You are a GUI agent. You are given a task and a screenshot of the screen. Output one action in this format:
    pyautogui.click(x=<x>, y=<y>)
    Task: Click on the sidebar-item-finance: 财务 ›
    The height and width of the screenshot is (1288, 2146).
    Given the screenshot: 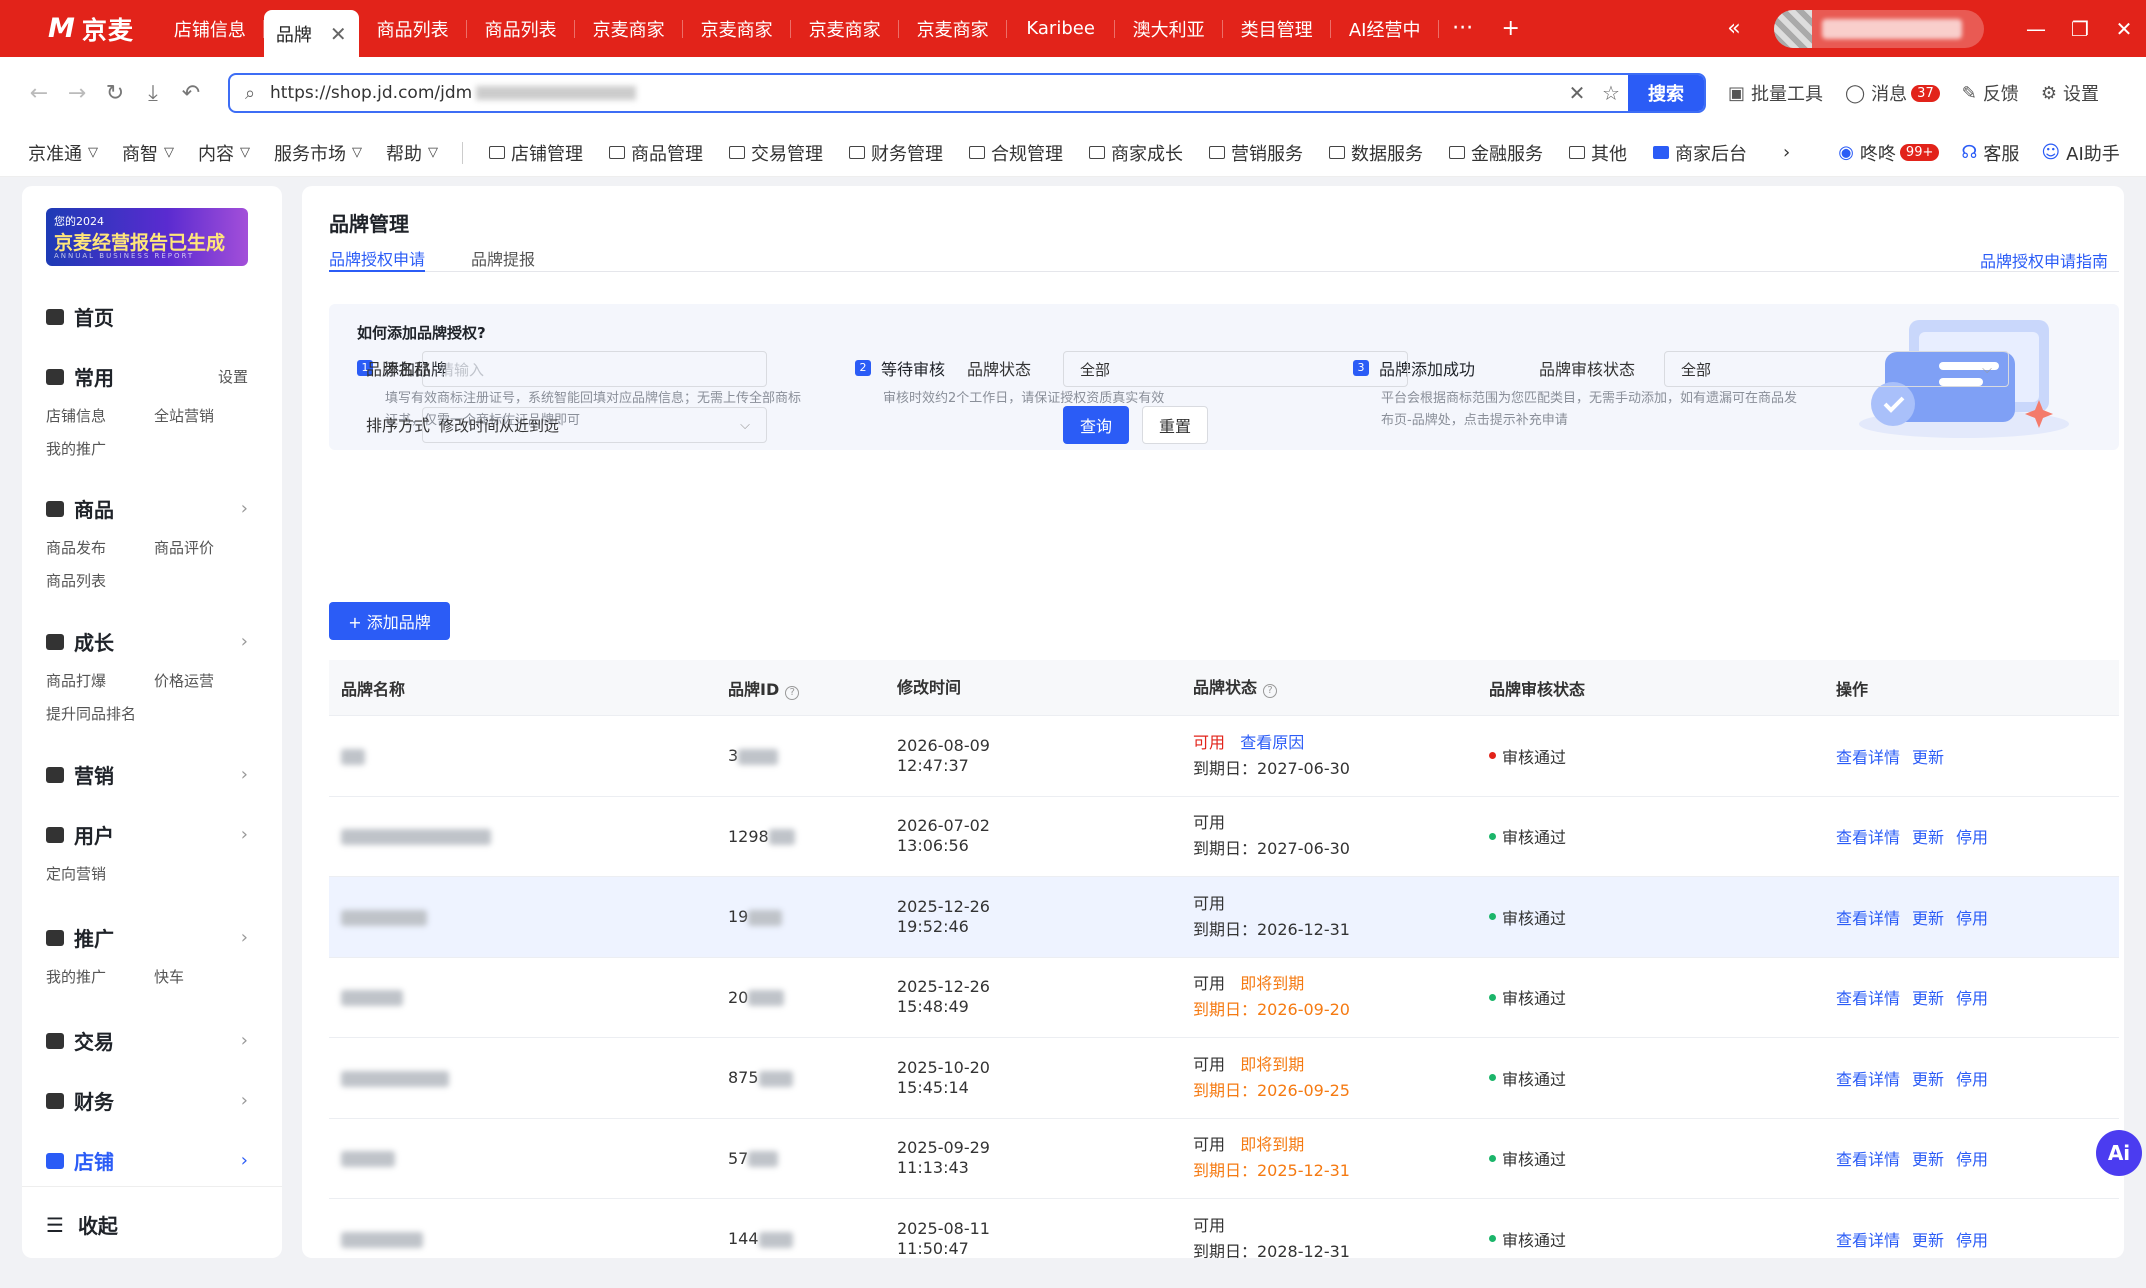 What is the action you would take?
    pyautogui.click(x=156, y=1100)
    